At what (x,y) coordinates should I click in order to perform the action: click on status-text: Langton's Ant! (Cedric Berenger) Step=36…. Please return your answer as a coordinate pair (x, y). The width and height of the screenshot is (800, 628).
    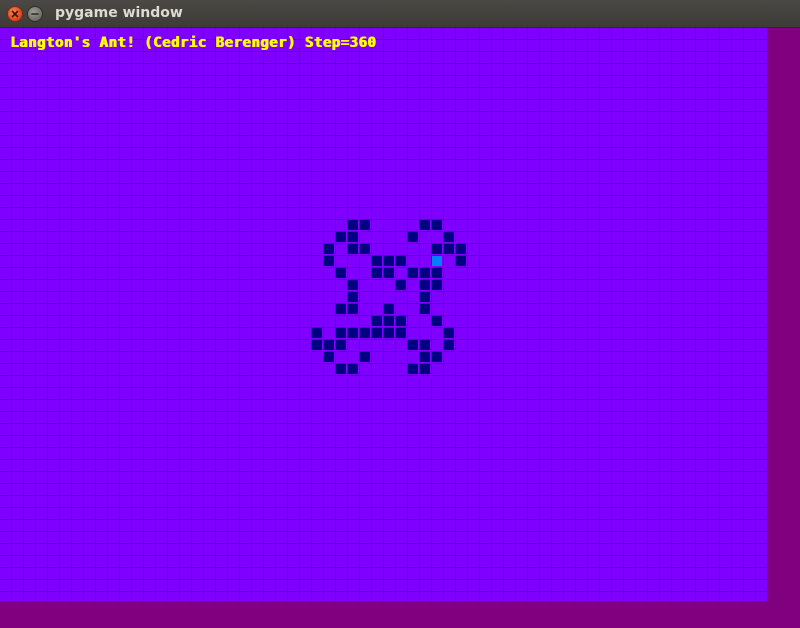
    Looking at the image, I should click on (193, 43).